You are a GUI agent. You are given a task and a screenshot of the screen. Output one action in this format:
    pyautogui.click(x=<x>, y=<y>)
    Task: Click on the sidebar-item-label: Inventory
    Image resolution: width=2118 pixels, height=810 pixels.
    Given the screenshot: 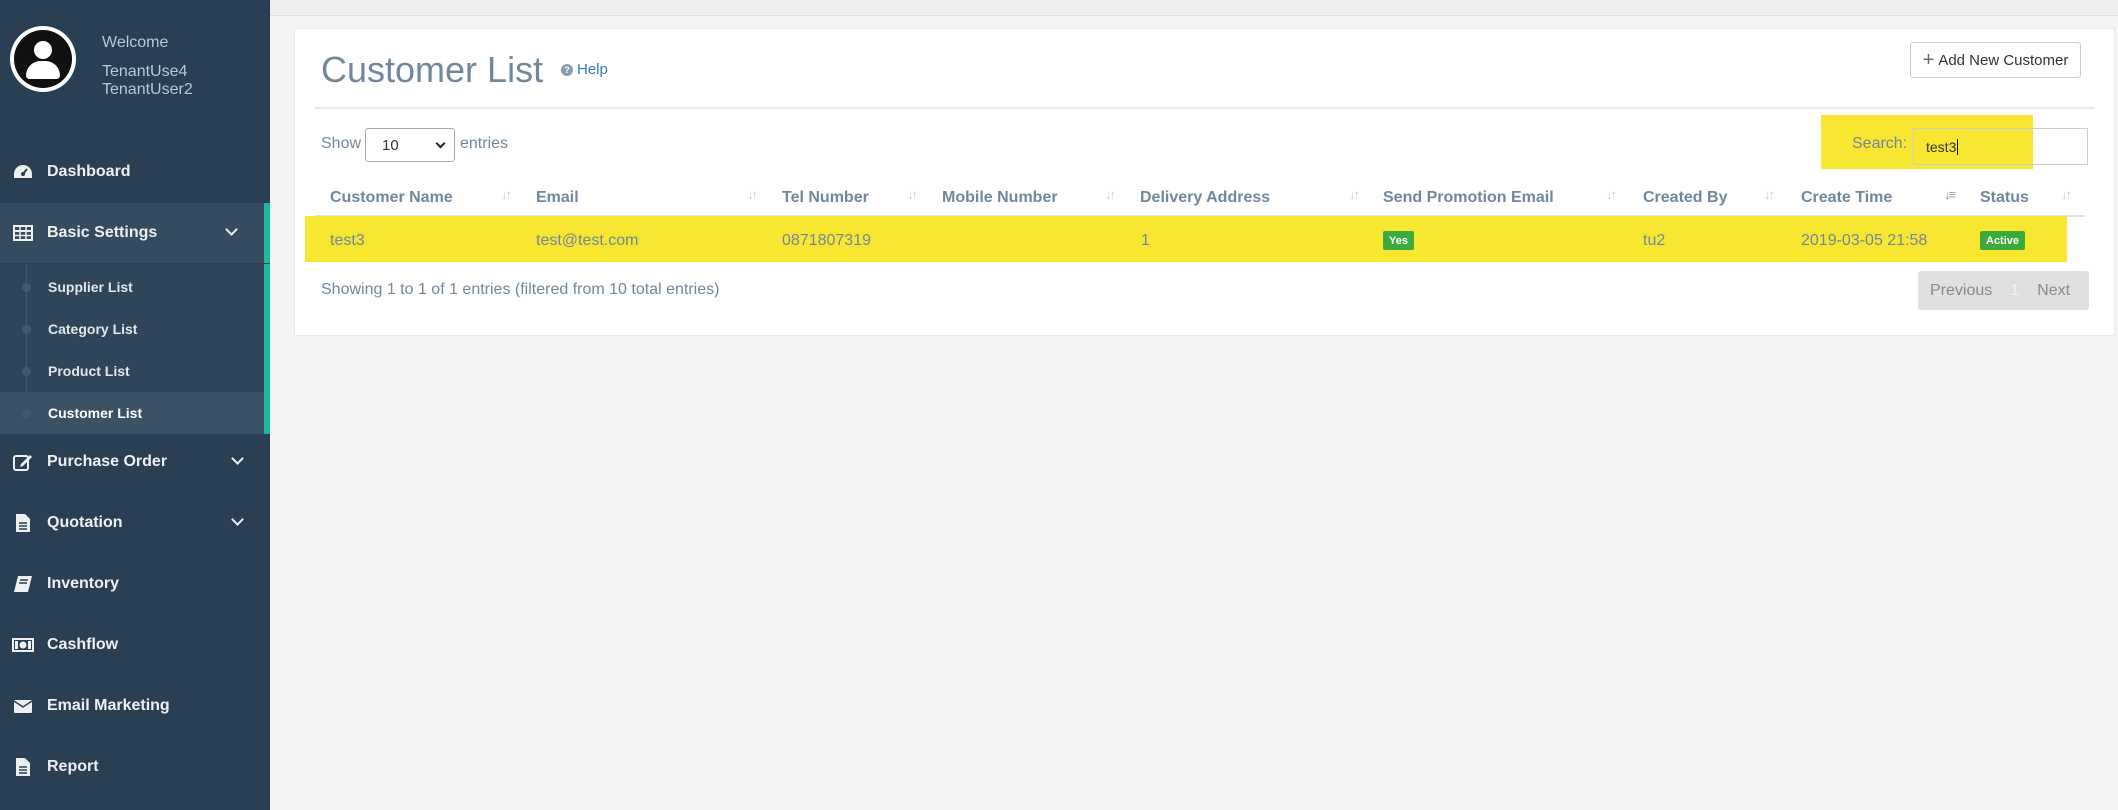 What is the action you would take?
    pyautogui.click(x=83, y=583)
    